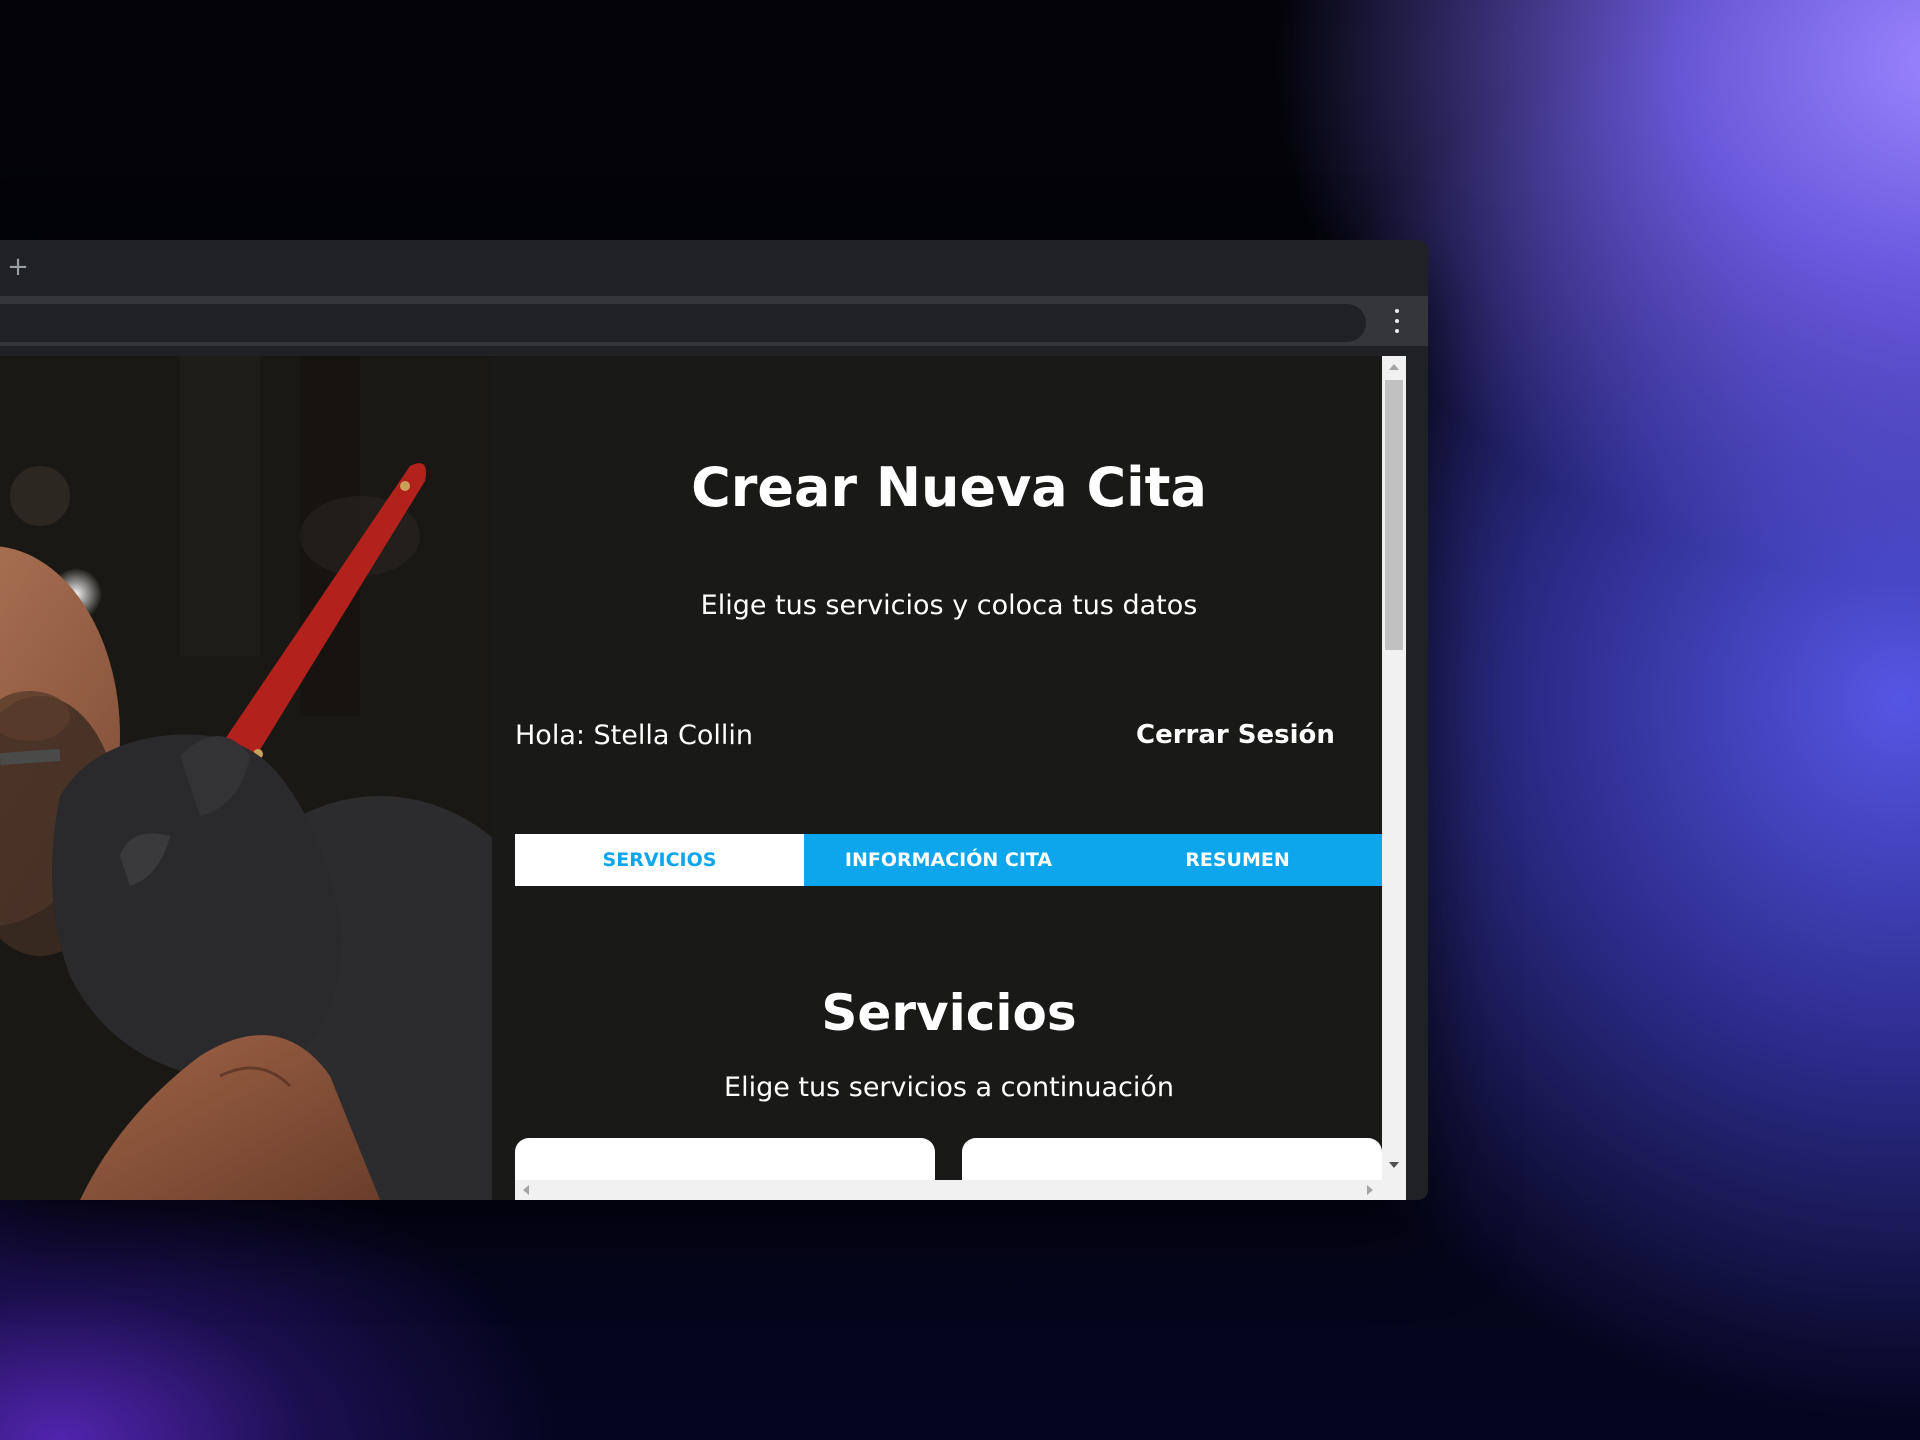 The image size is (1920, 1440). Describe the element at coordinates (1370, 1190) in the screenshot. I see `scroll-right-arrow-icon` at that location.